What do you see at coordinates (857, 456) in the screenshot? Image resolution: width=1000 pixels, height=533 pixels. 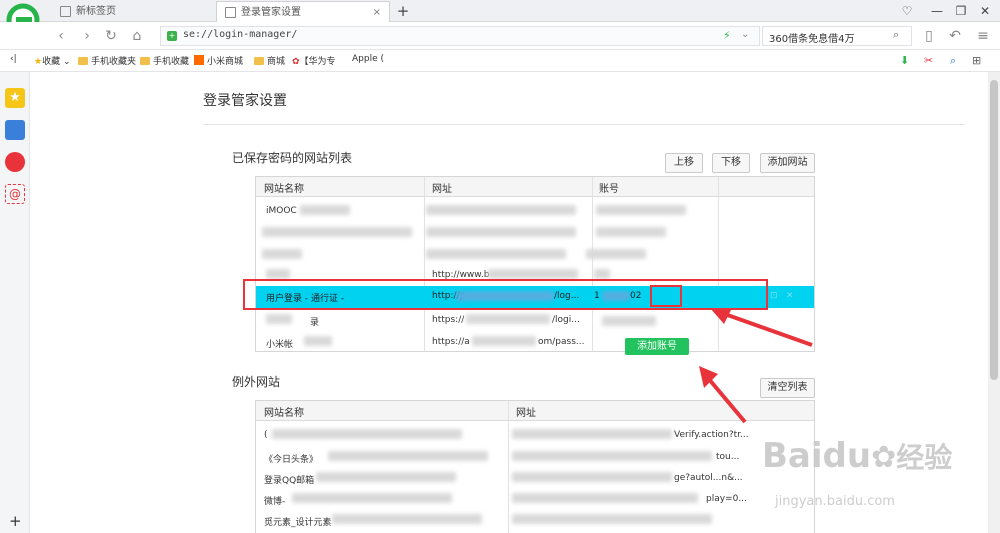 I see `baidu-watermark: Baidu✿经验` at bounding box center [857, 456].